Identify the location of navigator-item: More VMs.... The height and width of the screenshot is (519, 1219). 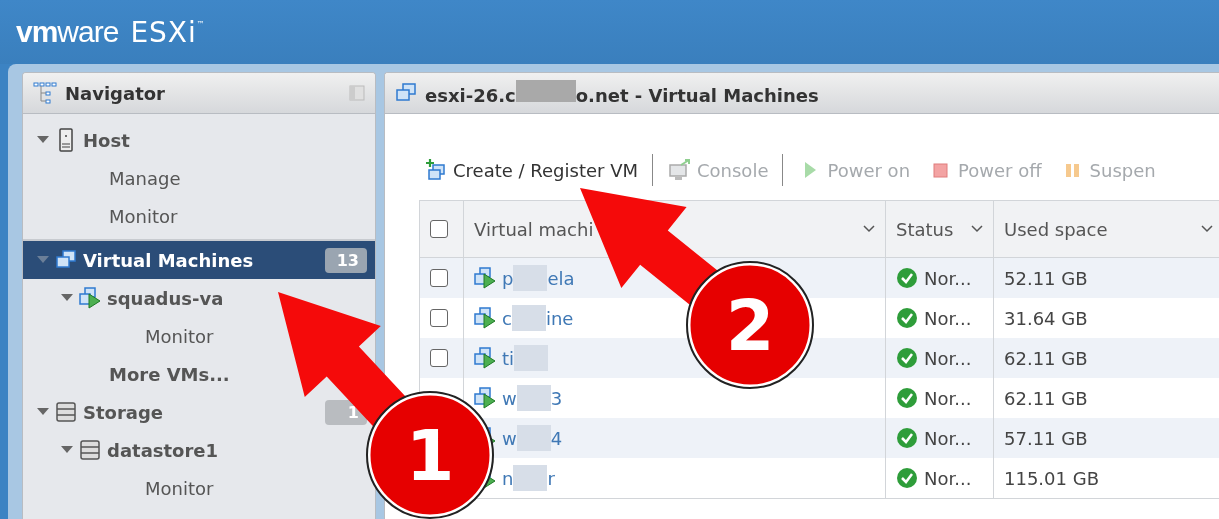
(169, 374).